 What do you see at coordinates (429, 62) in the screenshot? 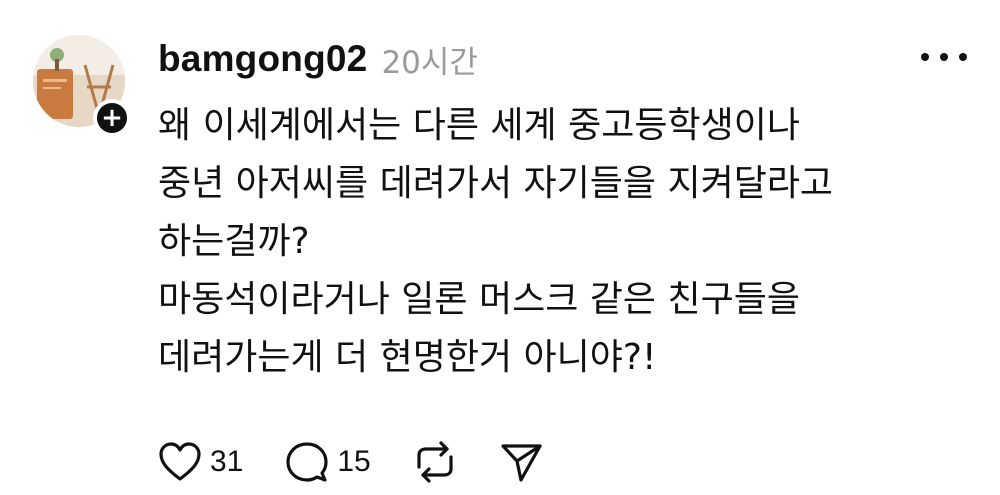
I see `post-time: 20시간` at bounding box center [429, 62].